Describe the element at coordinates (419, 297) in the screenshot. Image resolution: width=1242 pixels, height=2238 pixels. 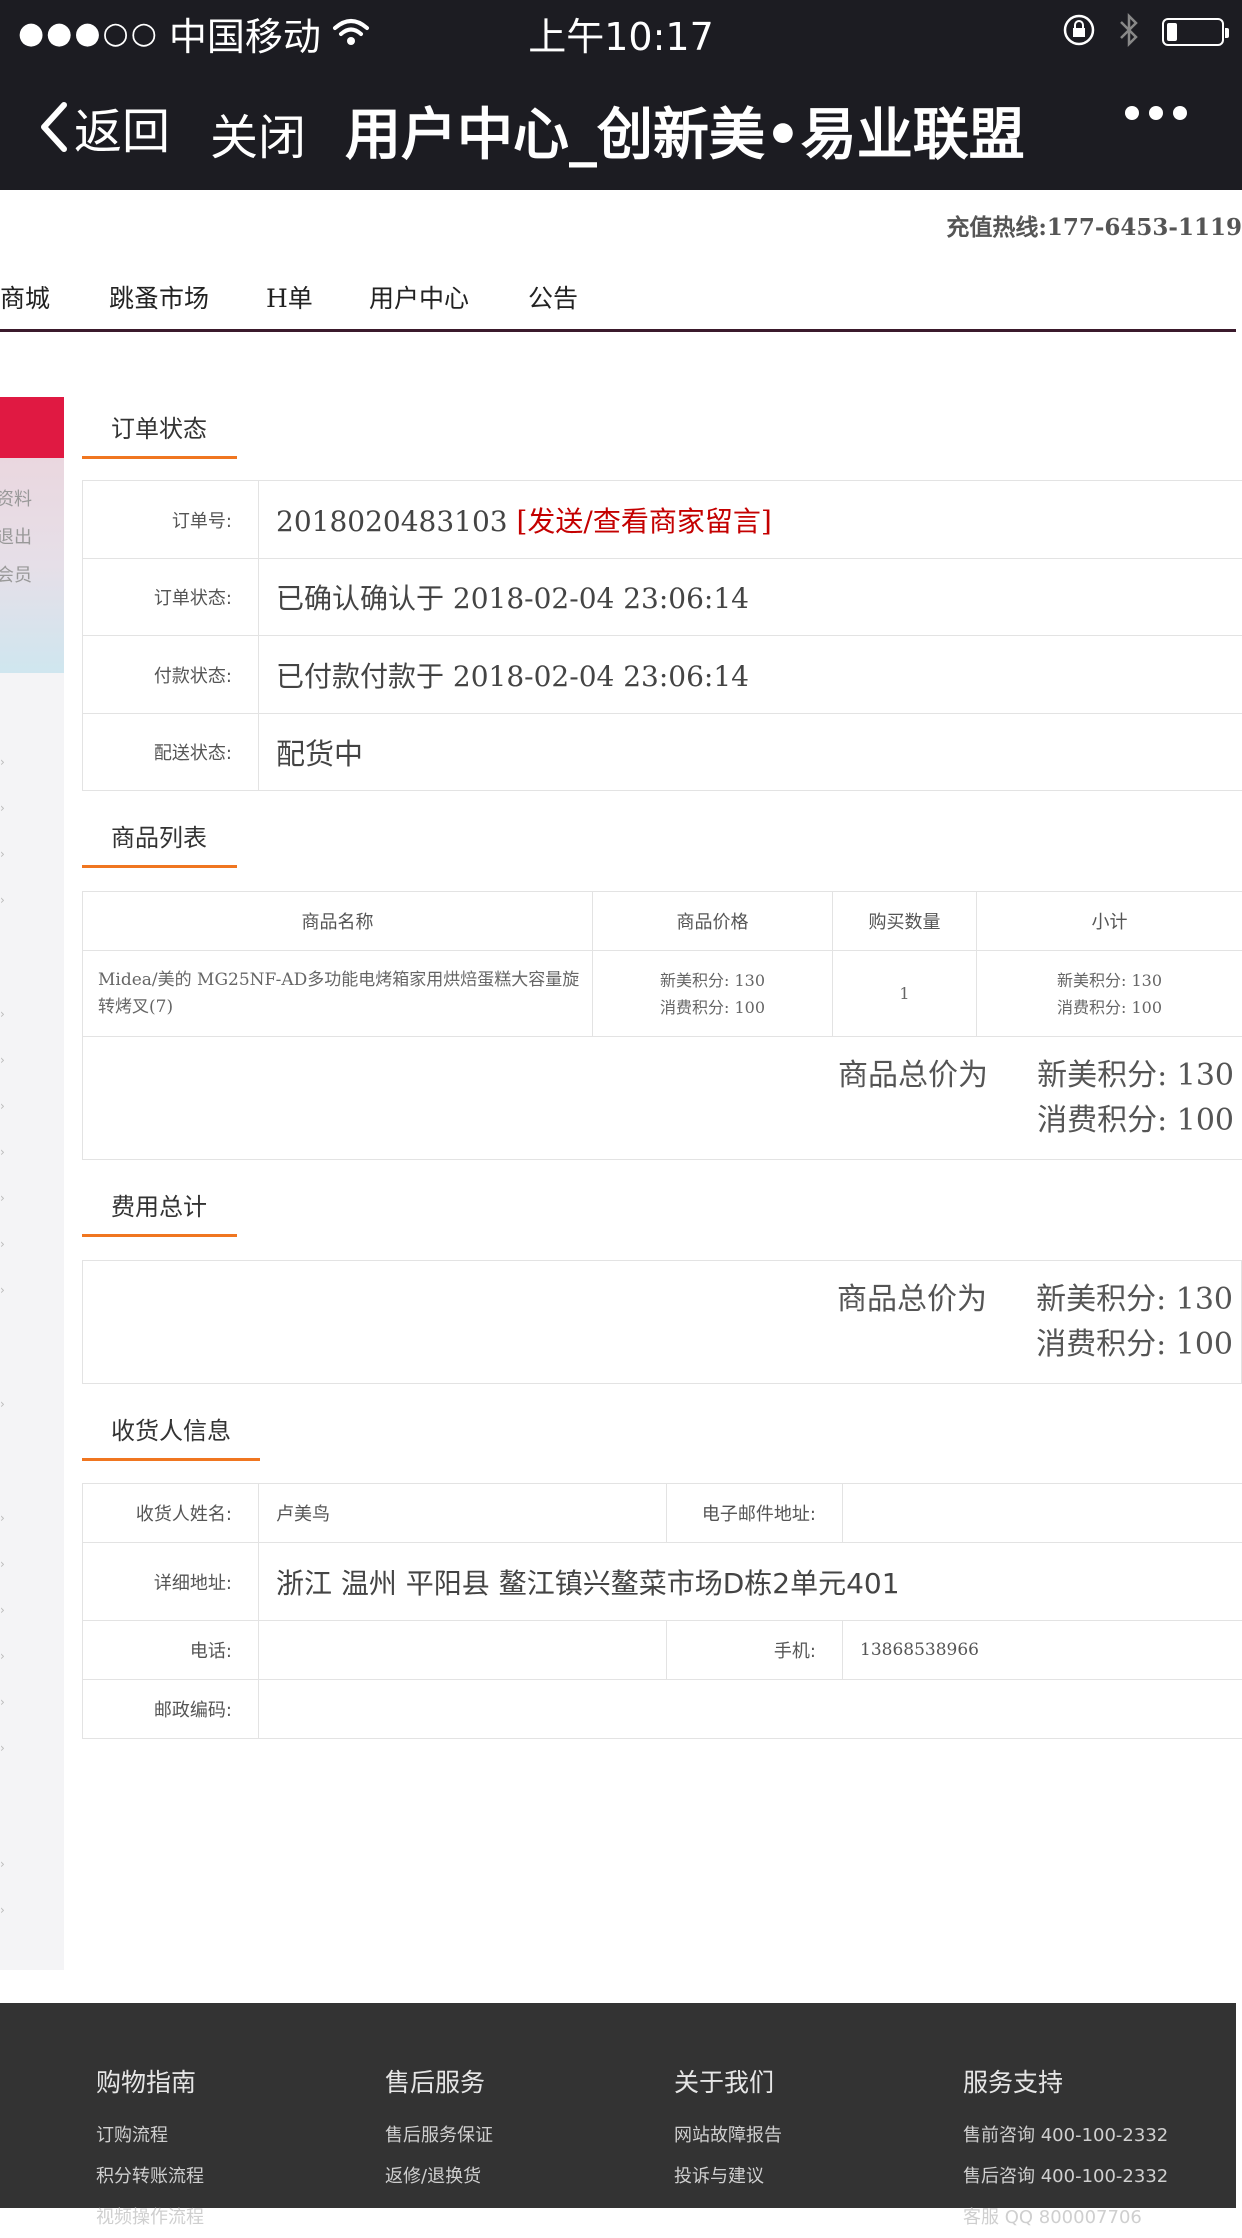
I see `menu-item-user-center: 用户中心` at that location.